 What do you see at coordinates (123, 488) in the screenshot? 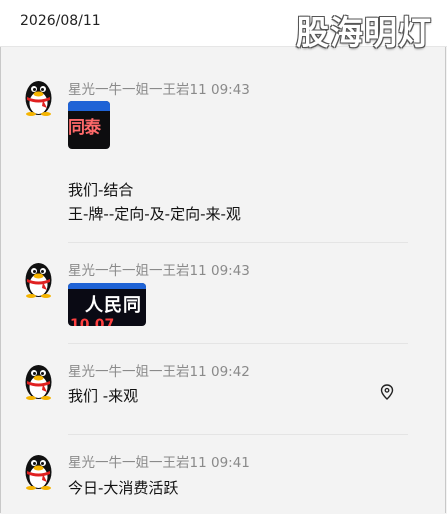
I see `message-text: 今日-大消费活跃` at bounding box center [123, 488].